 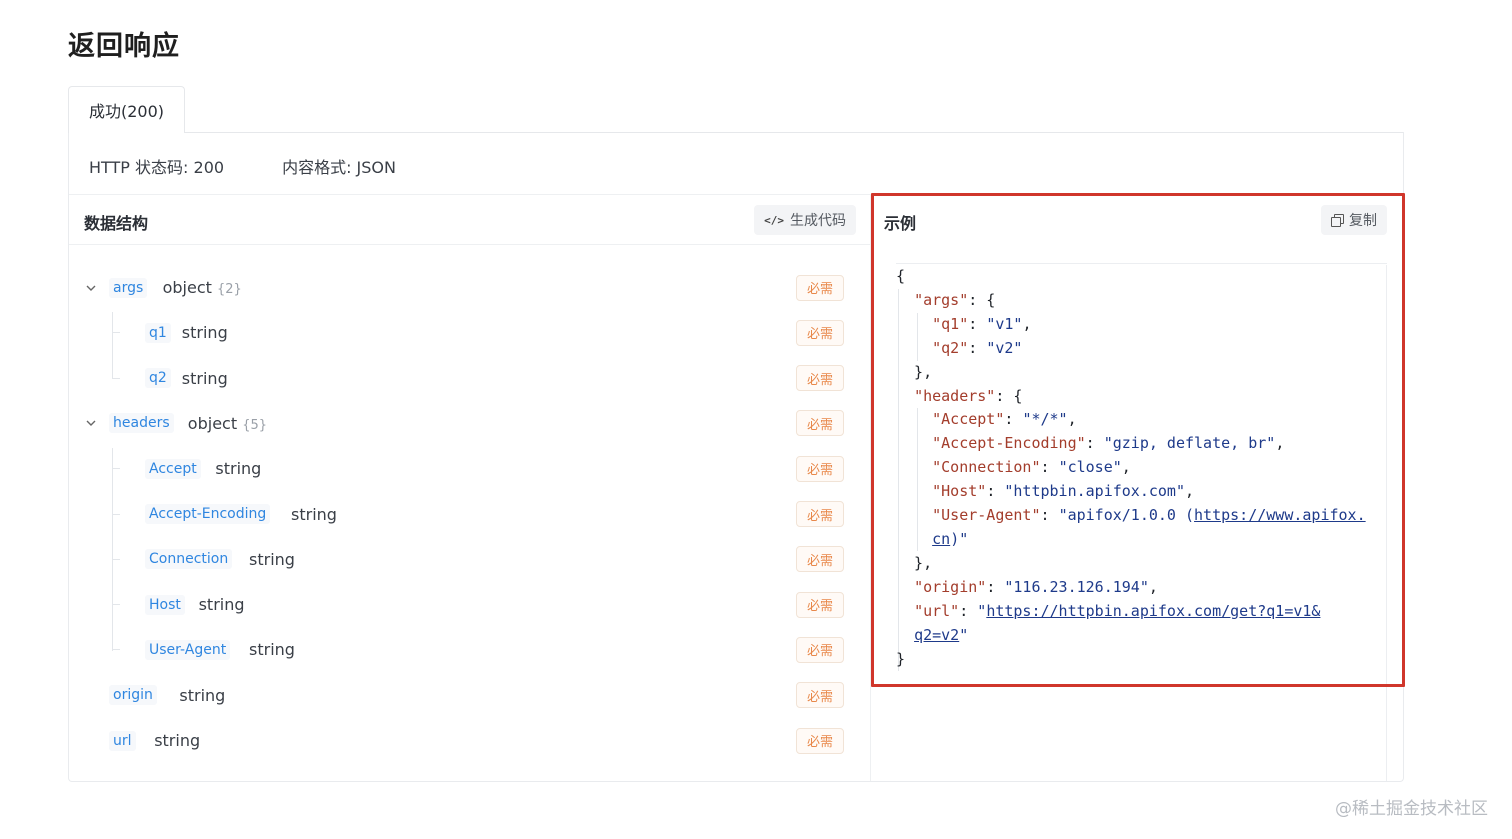 What do you see at coordinates (116, 223) in the screenshot?
I see `schema-title: 数据结构` at bounding box center [116, 223].